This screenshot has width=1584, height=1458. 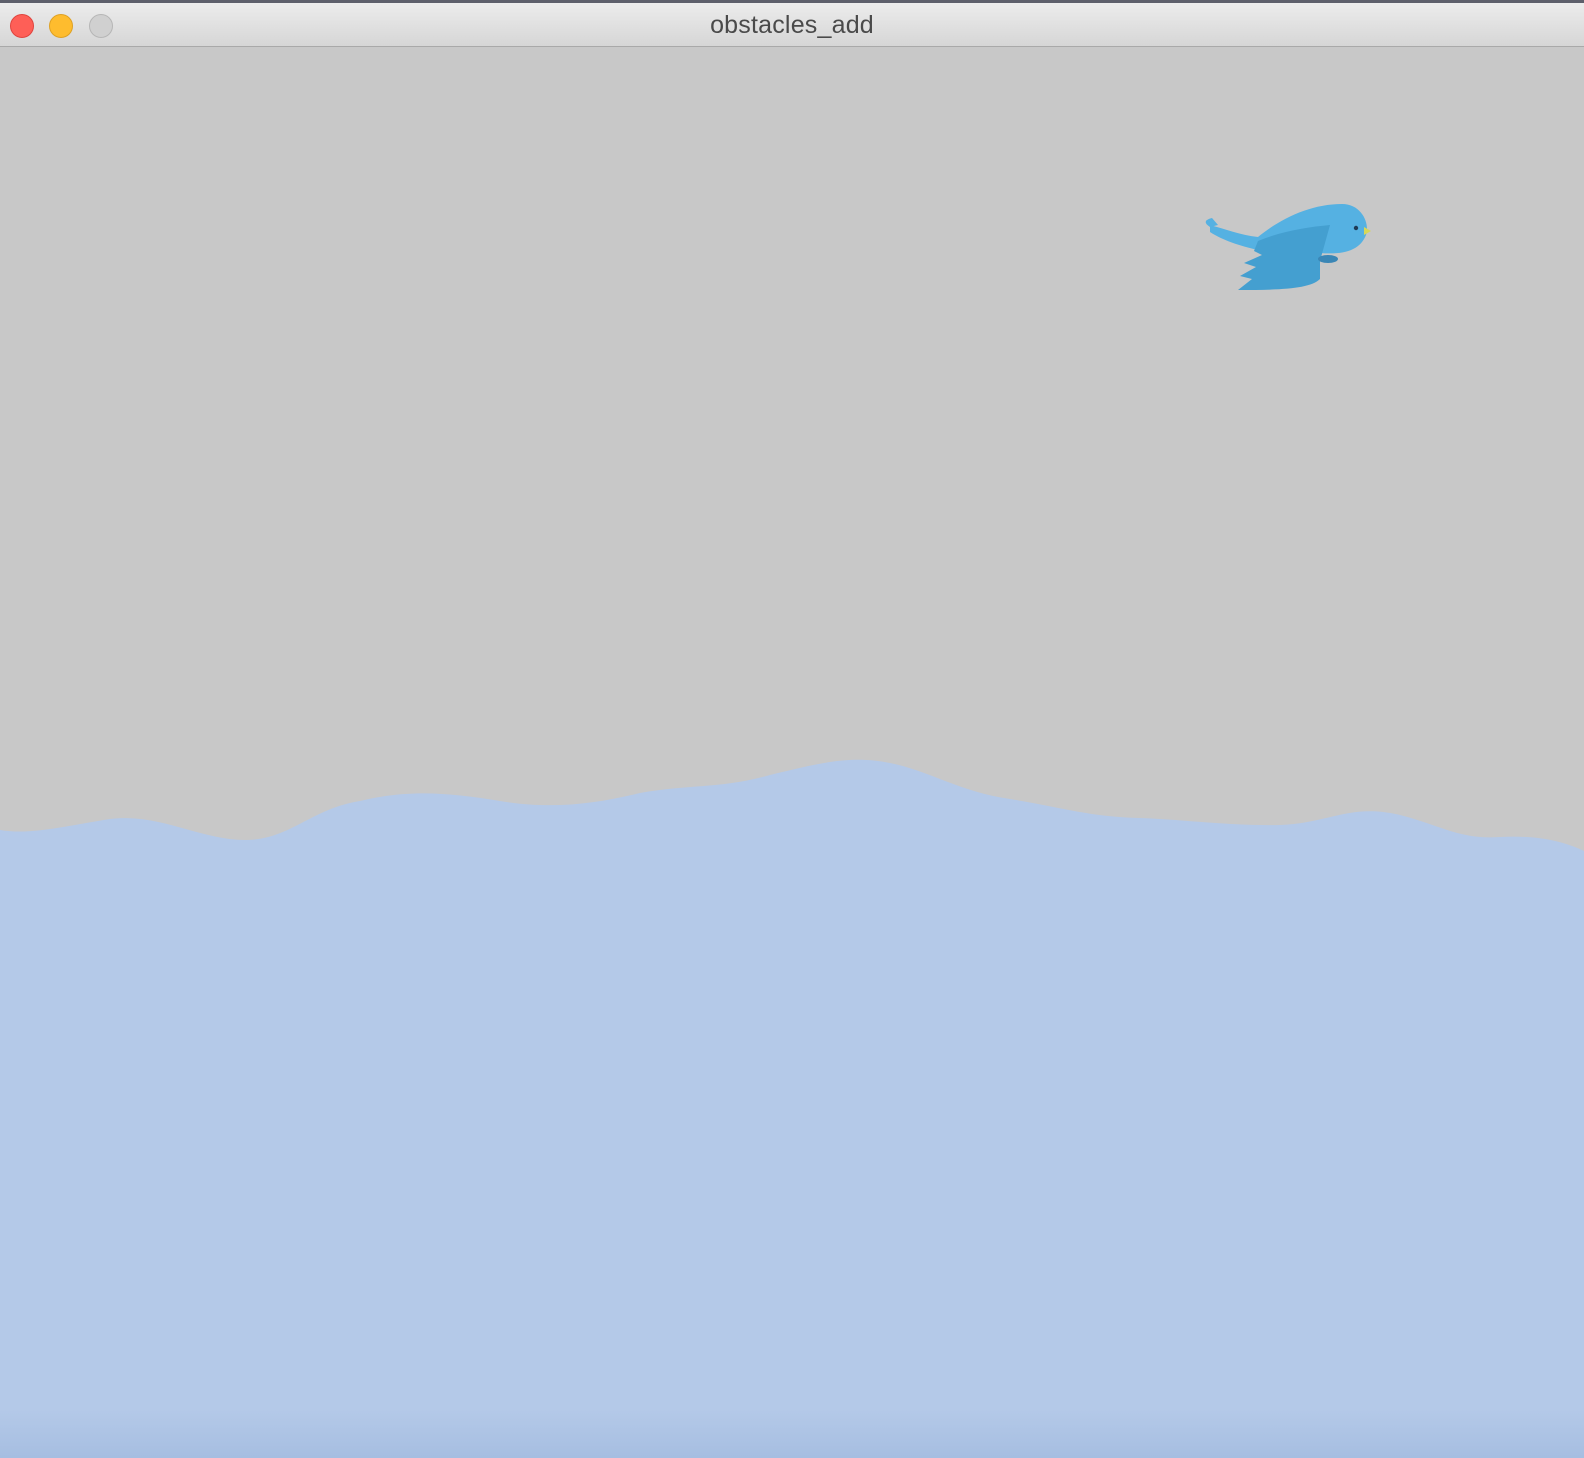 I want to click on window-title: obstacles_add, so click(x=792, y=25).